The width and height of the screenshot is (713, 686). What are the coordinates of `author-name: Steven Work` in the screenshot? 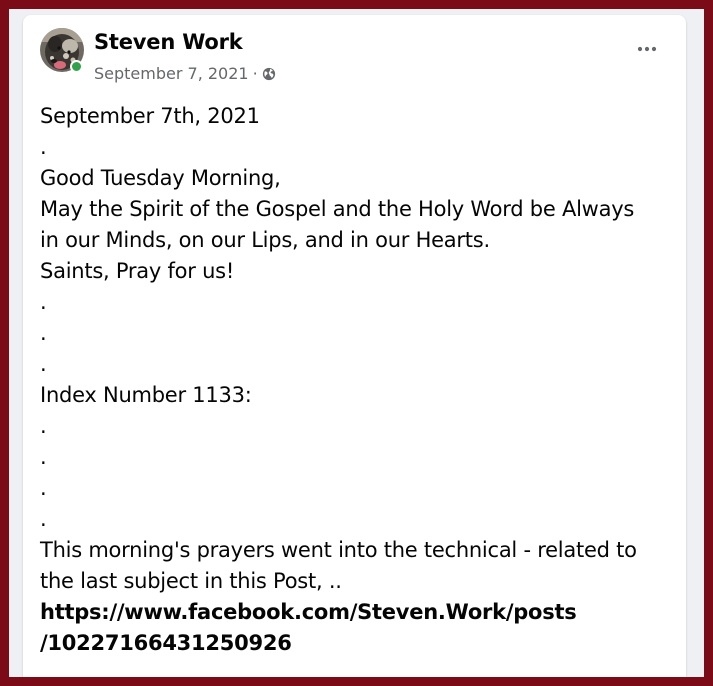 It's located at (168, 42).